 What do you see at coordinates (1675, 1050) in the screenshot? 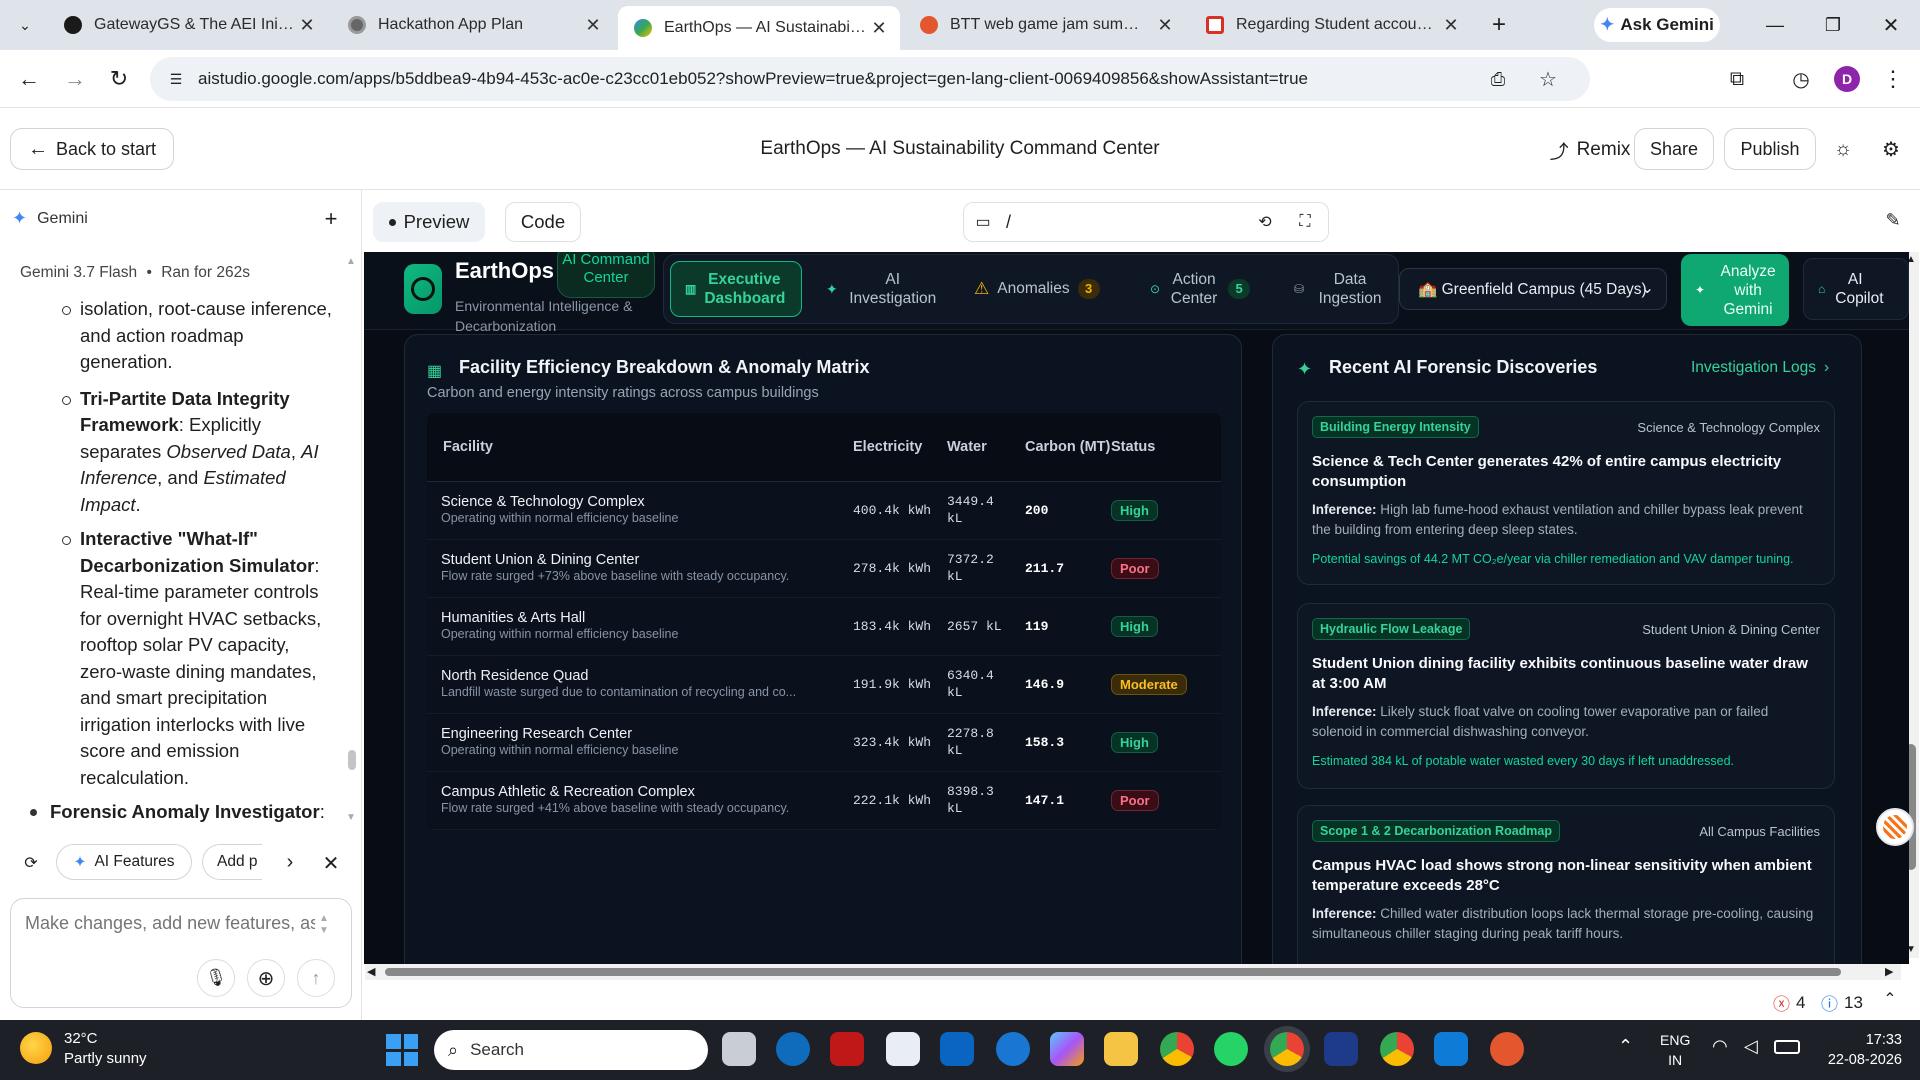
I see `language-indicator: ENG IN` at bounding box center [1675, 1050].